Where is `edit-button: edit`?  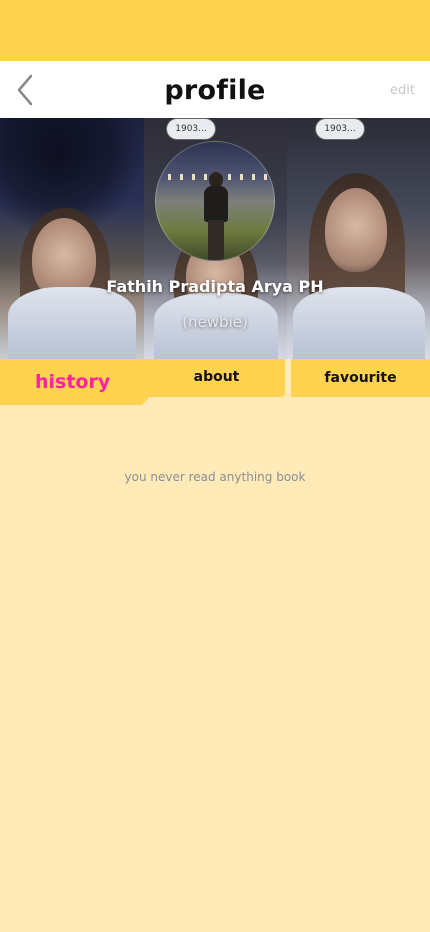
edit-button: edit is located at coordinates (402, 90).